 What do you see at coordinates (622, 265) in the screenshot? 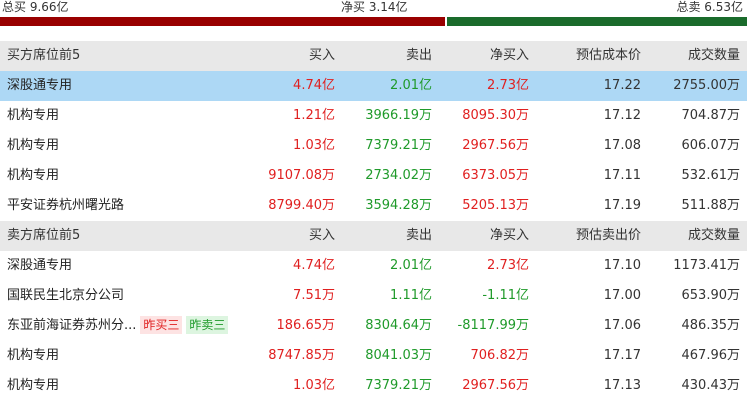
I see `price-value: 17.10` at bounding box center [622, 265].